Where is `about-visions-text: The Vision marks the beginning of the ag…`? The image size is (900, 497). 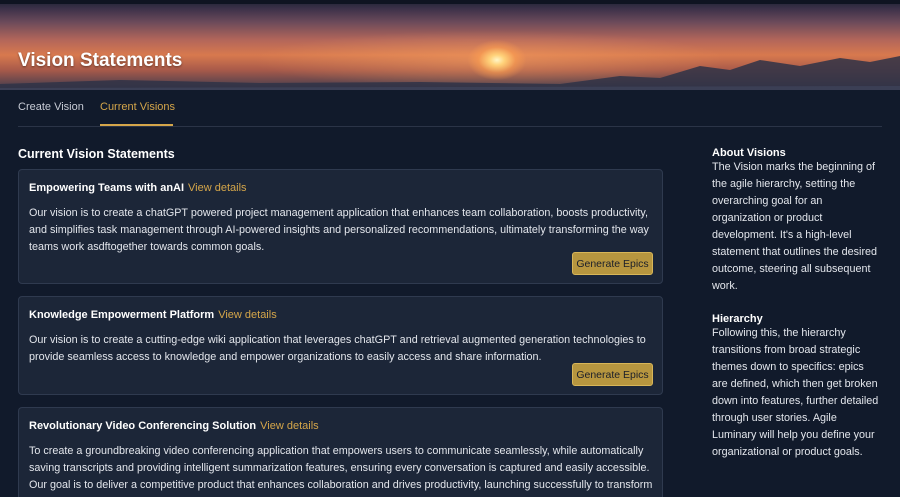
about-visions-text: The Vision marks the beginning of the ag… is located at coordinates (795, 226).